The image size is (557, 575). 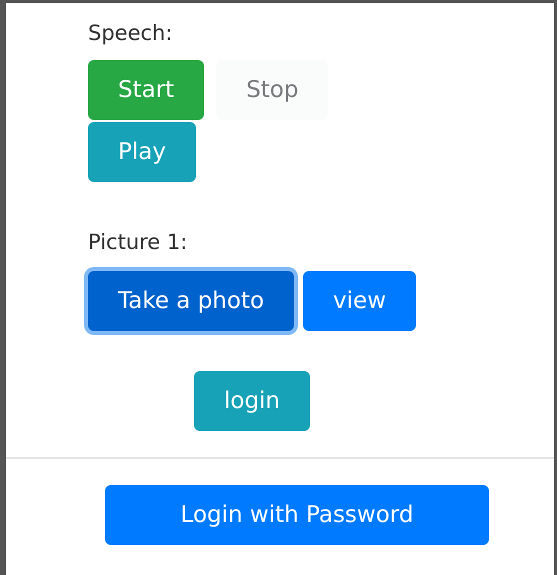 I want to click on login-button: login, so click(x=252, y=401).